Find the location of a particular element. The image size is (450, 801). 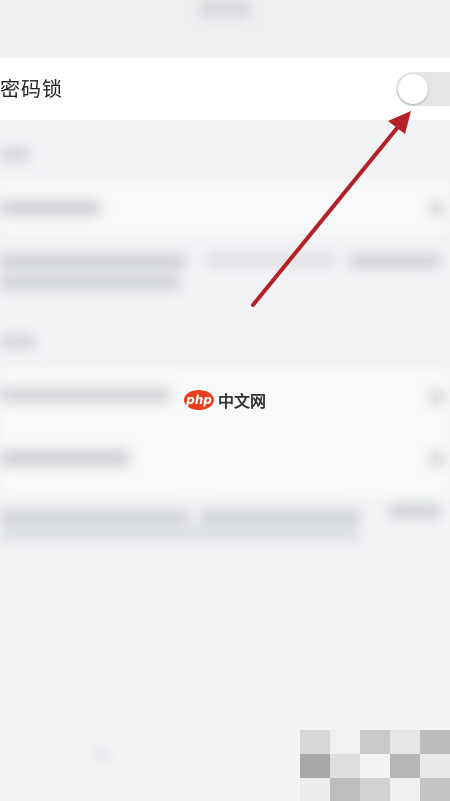

watermark-text: 中文网 is located at coordinates (242, 401).